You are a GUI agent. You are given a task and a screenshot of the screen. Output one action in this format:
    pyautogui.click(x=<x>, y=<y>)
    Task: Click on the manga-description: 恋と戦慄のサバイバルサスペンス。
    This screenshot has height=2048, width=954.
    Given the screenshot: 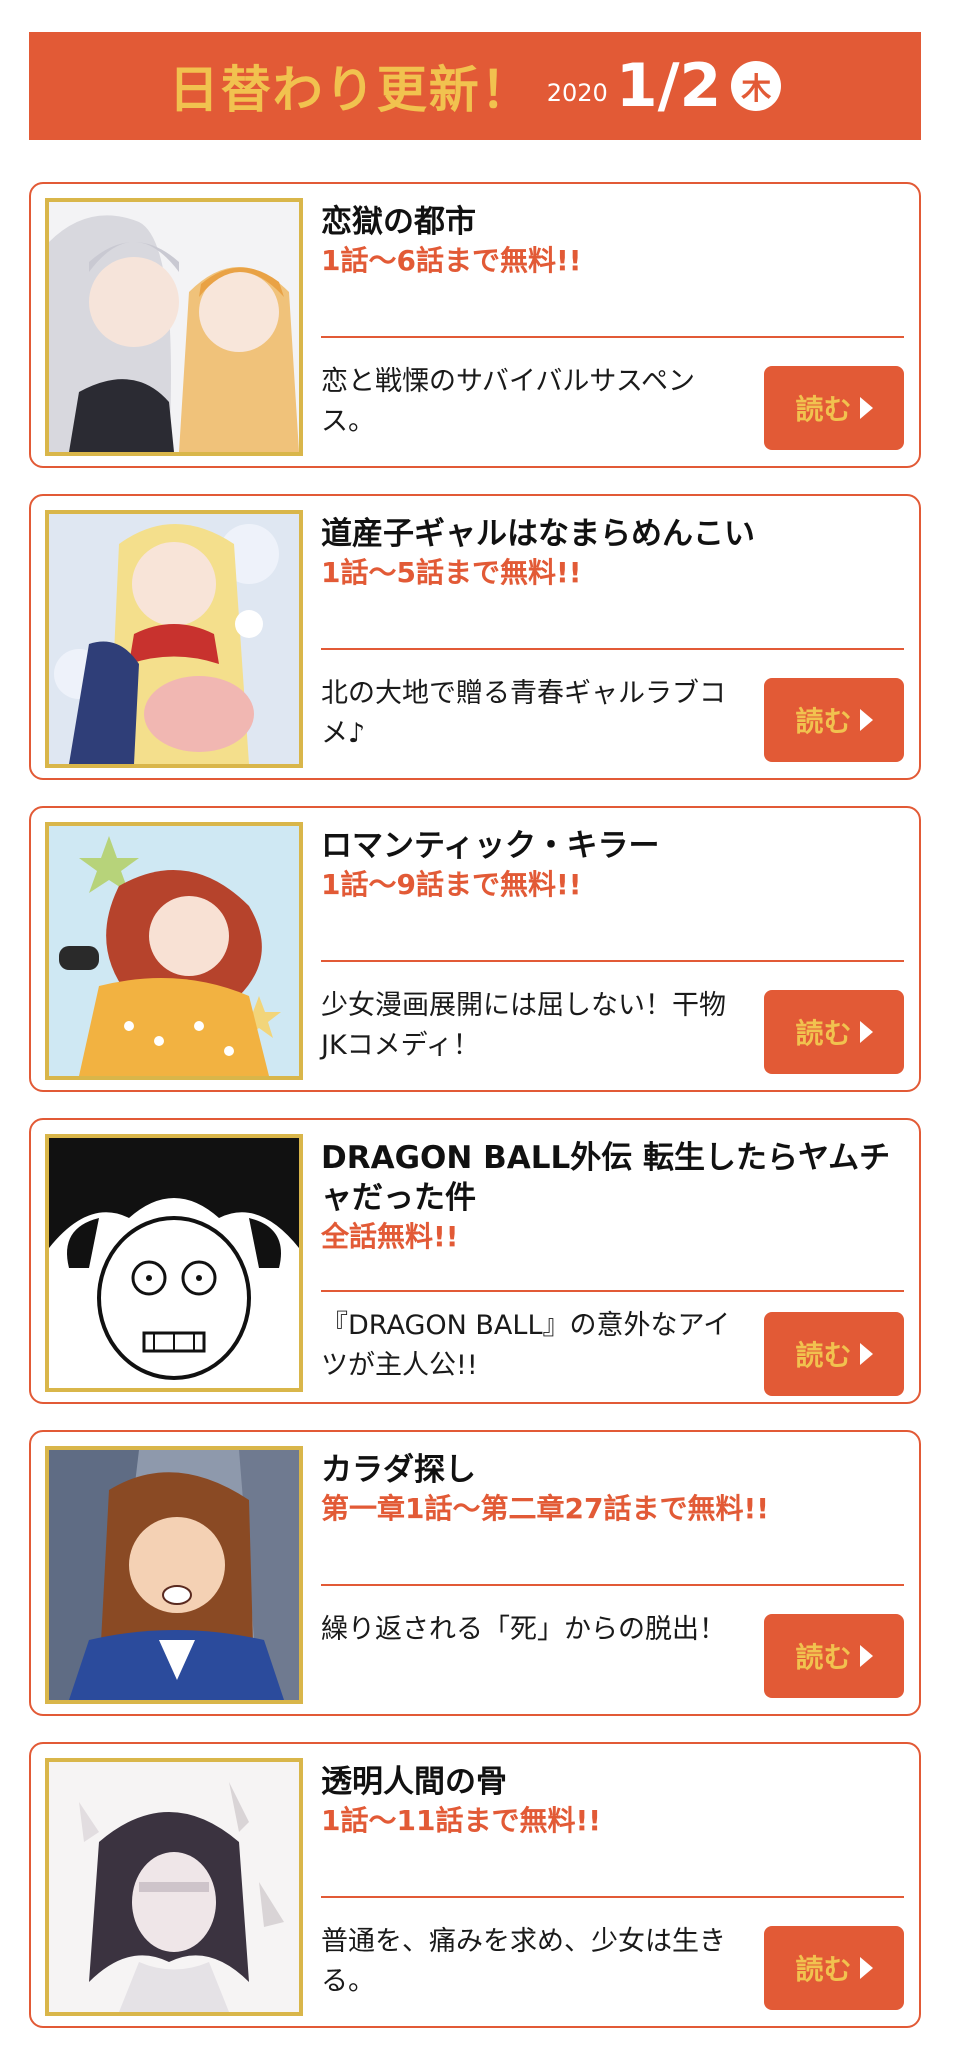 What is the action you would take?
    pyautogui.click(x=508, y=401)
    